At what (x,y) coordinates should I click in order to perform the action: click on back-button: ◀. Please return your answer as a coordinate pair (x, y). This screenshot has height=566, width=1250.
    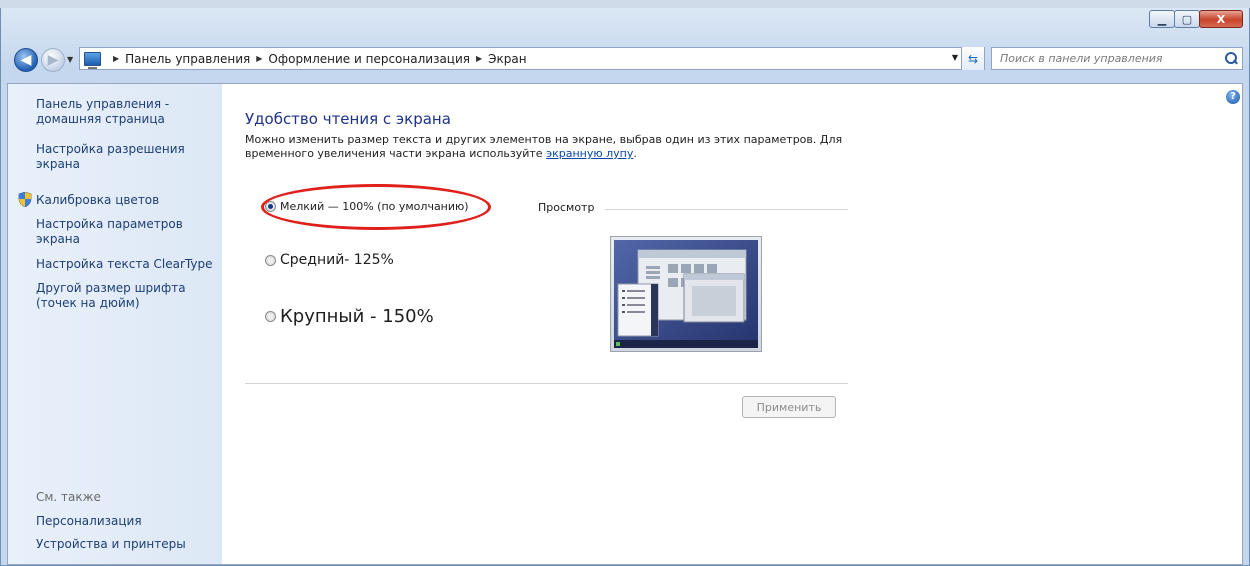
    Looking at the image, I should click on (26, 60).